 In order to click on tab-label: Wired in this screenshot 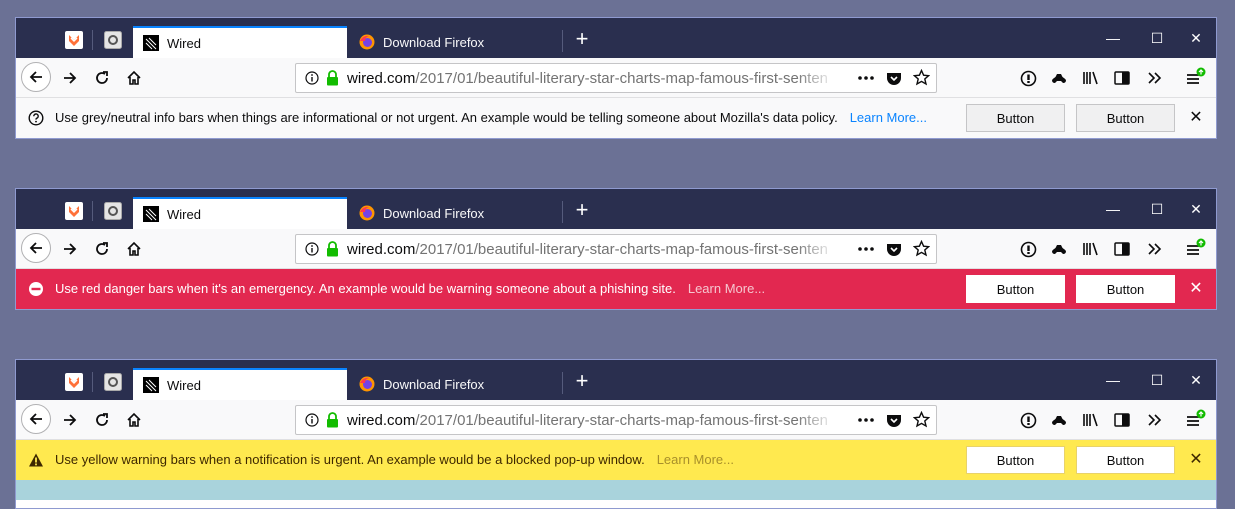, I will do `click(184, 214)`.